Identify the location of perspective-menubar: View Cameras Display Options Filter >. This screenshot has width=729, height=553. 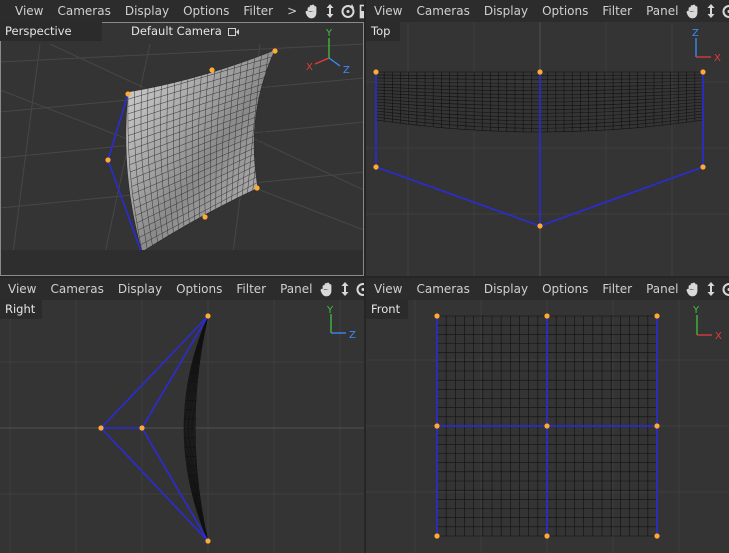
(182, 11).